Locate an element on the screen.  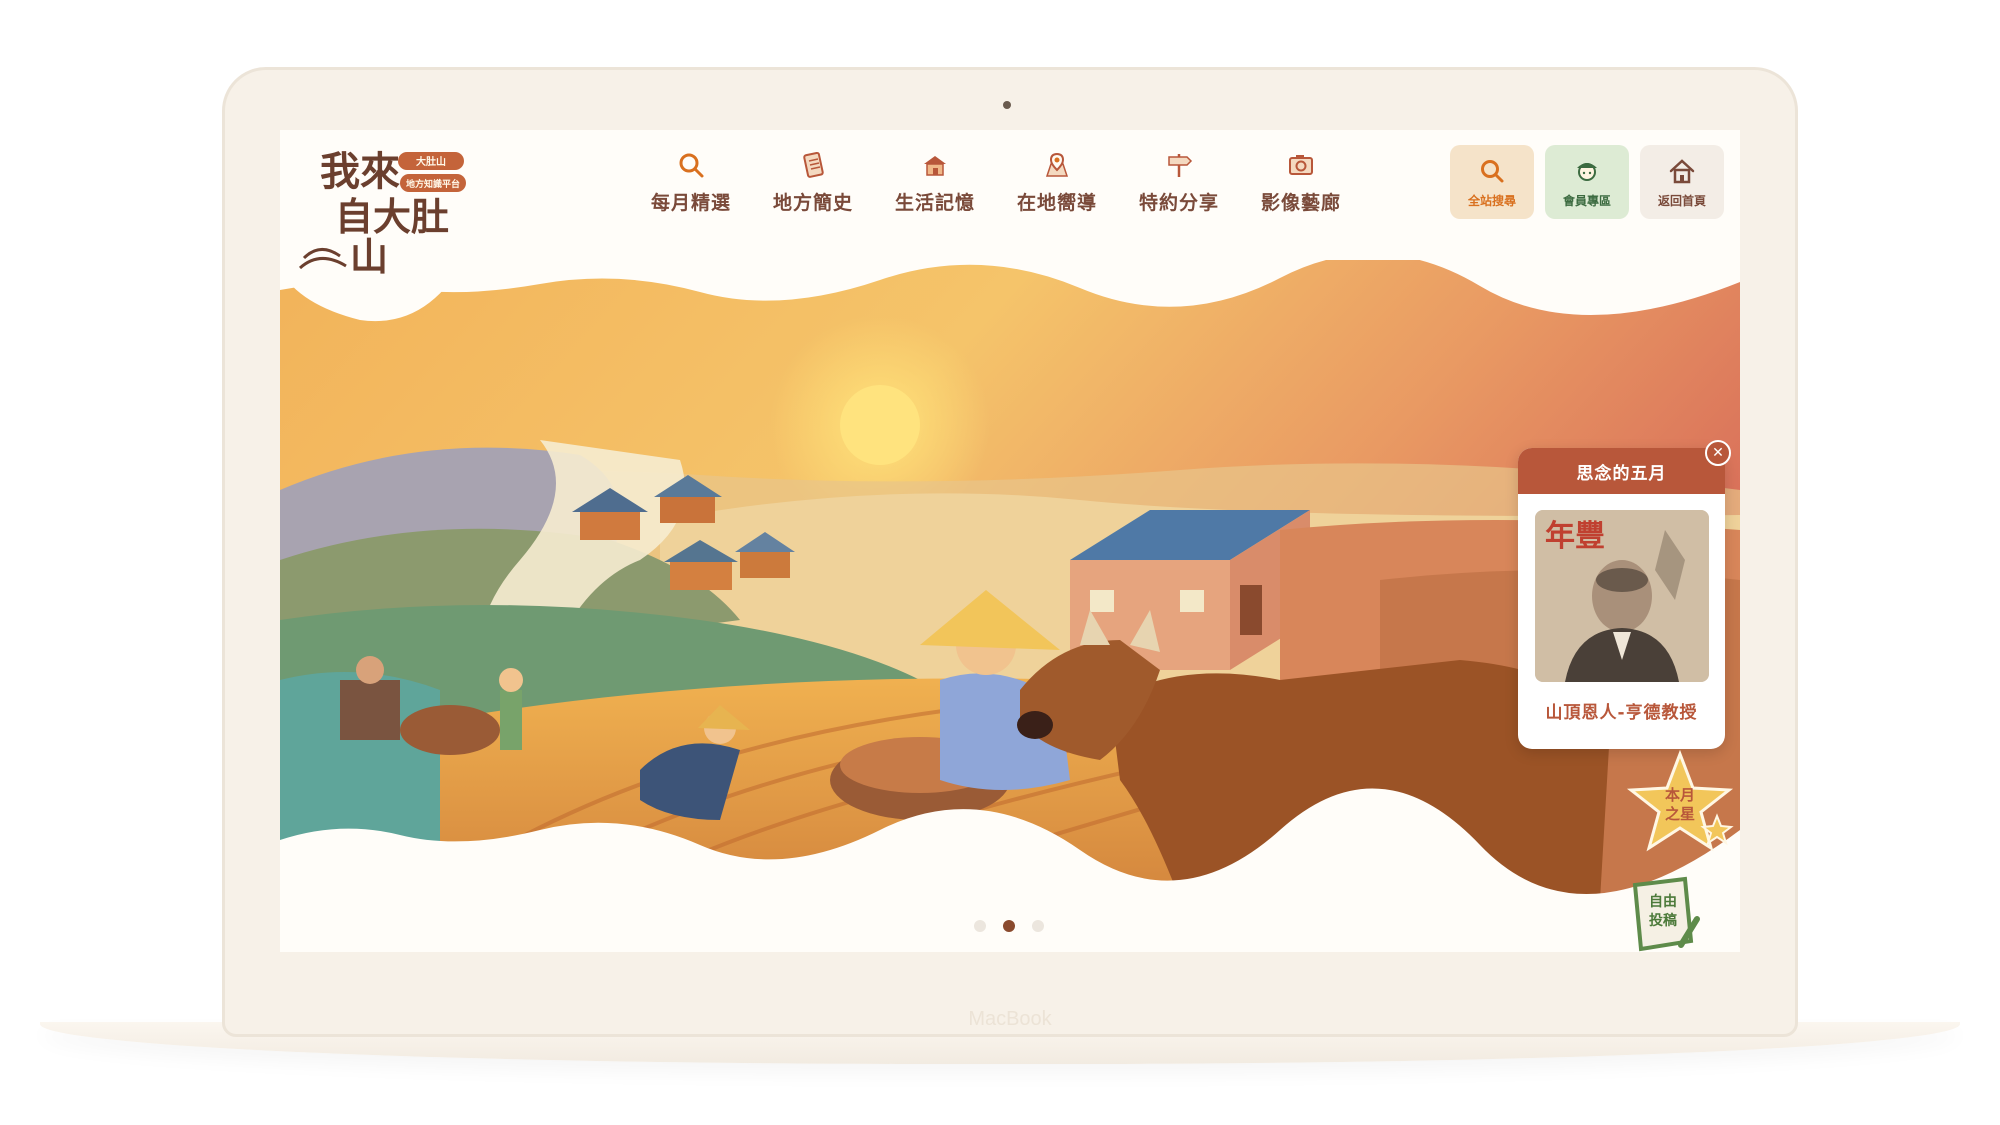
scroll-icon is located at coordinates (813, 164).